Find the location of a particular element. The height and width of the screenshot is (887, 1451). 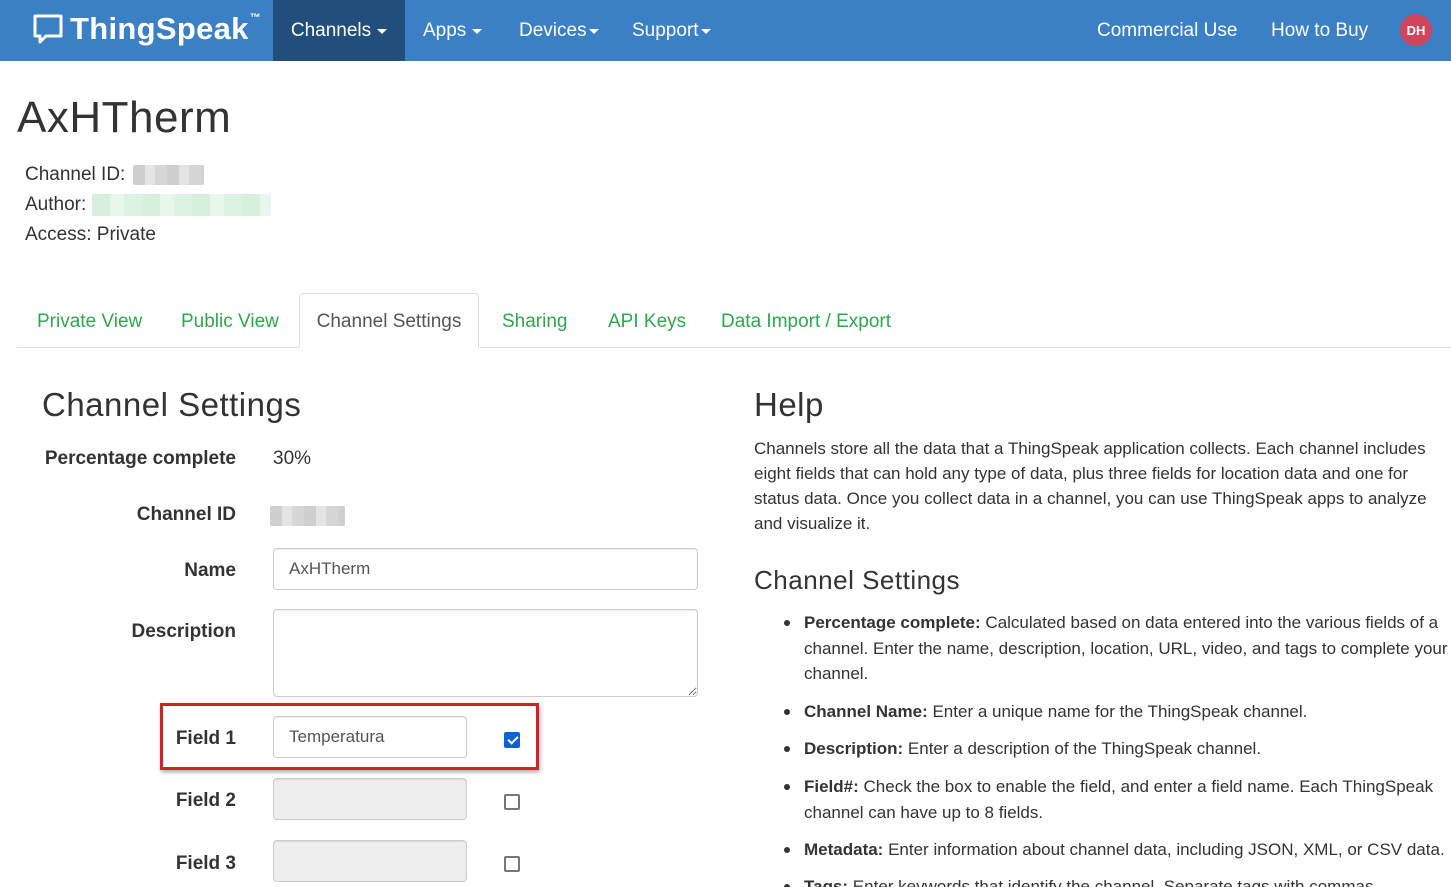

thingspeak-logo: ThingSpeak ™ is located at coordinates (146, 29).